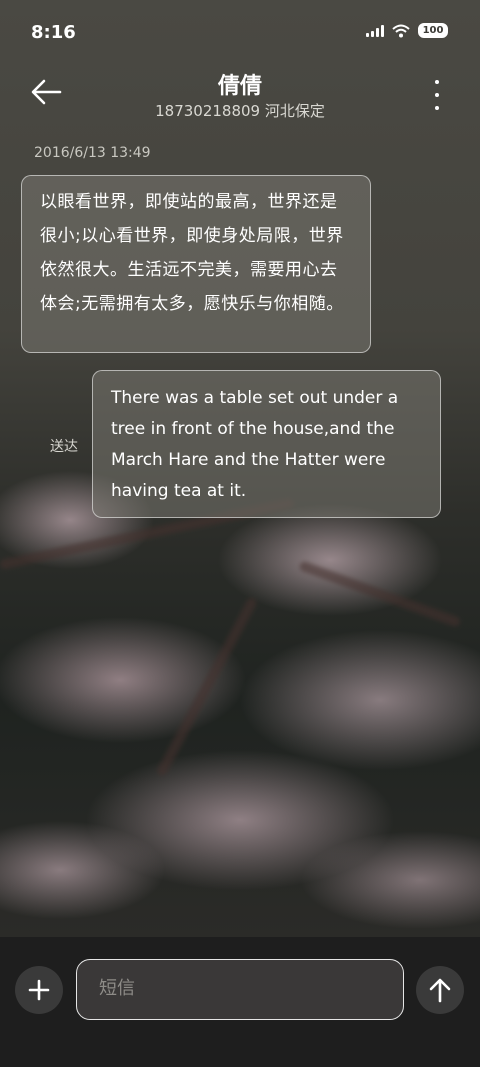  What do you see at coordinates (433, 30) in the screenshot?
I see `battery-icon: 100` at bounding box center [433, 30].